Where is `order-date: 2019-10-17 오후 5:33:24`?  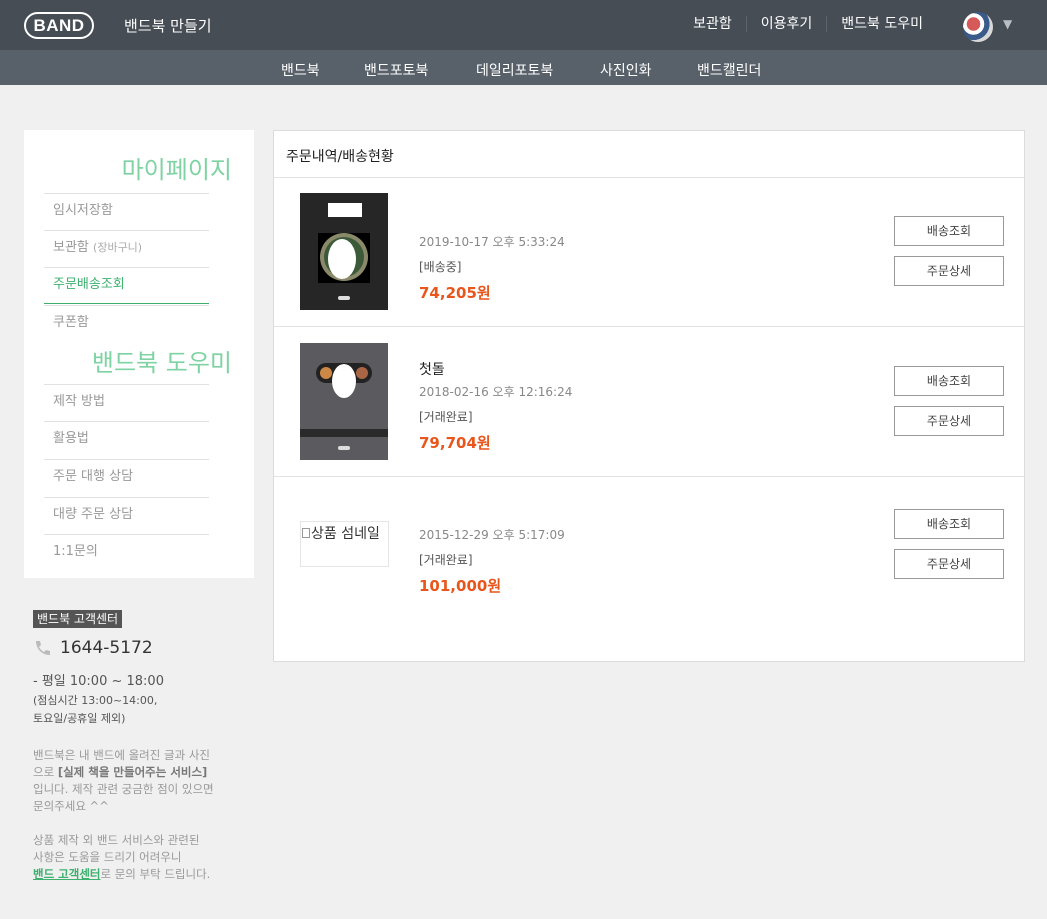
order-date: 2019-10-17 오후 5:33:24 is located at coordinates (492, 242).